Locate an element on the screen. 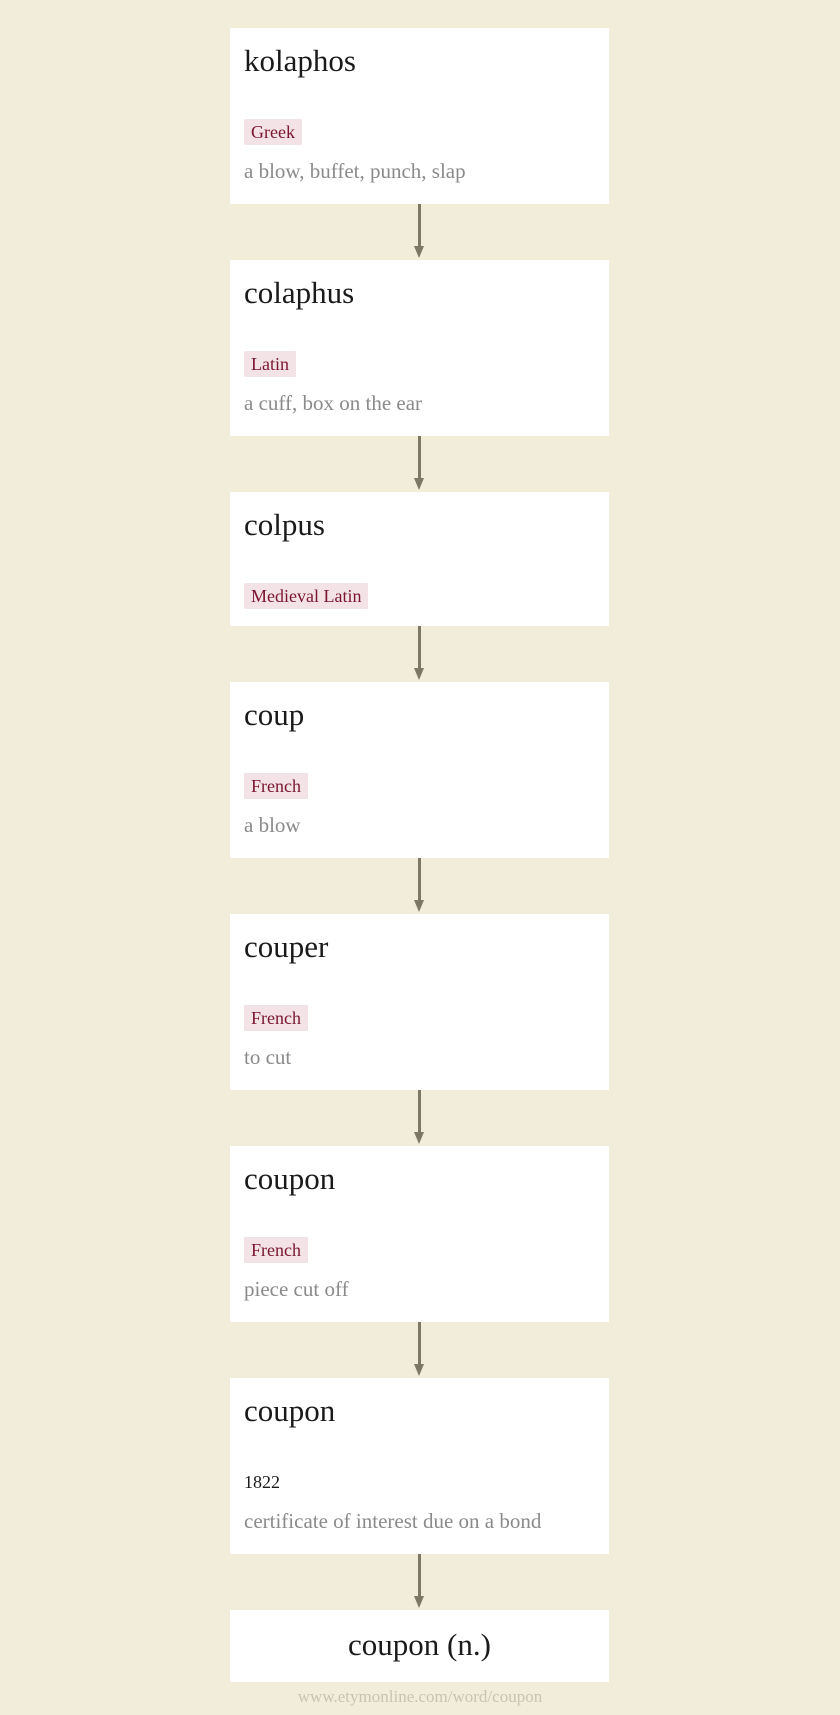  step-word: colpus is located at coordinates (284, 524).